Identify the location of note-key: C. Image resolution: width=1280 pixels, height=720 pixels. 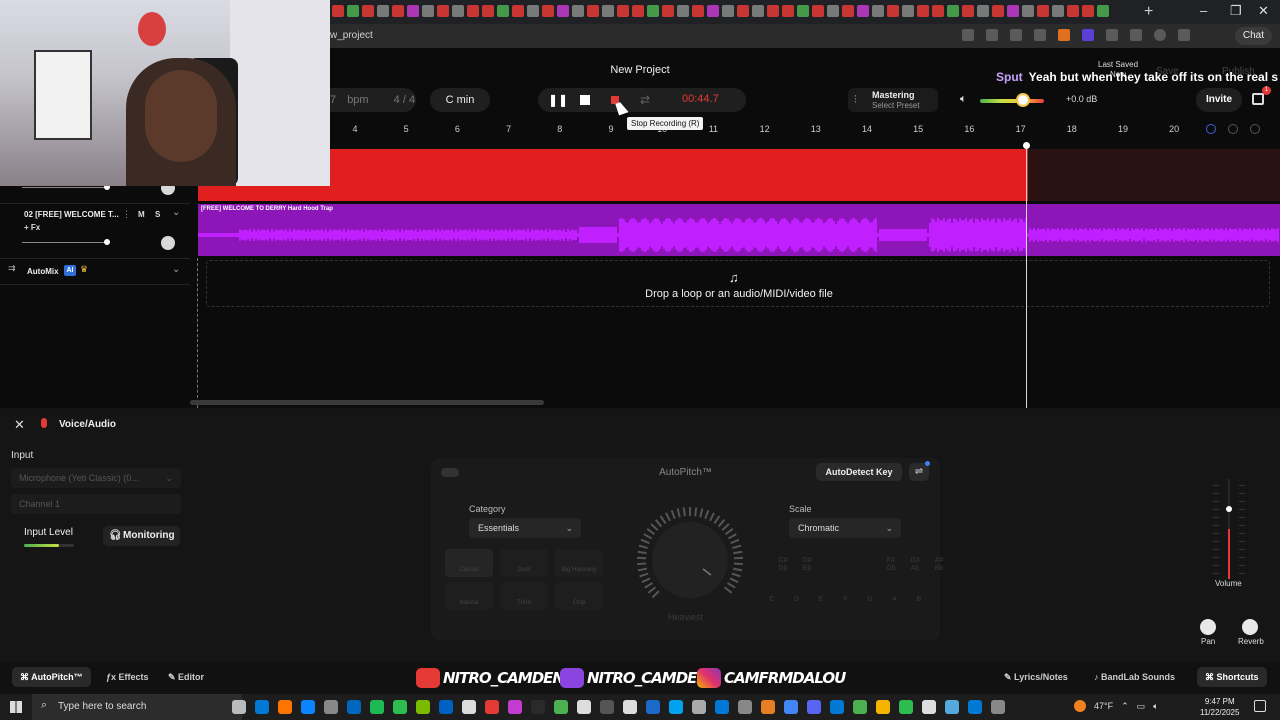
(772, 599).